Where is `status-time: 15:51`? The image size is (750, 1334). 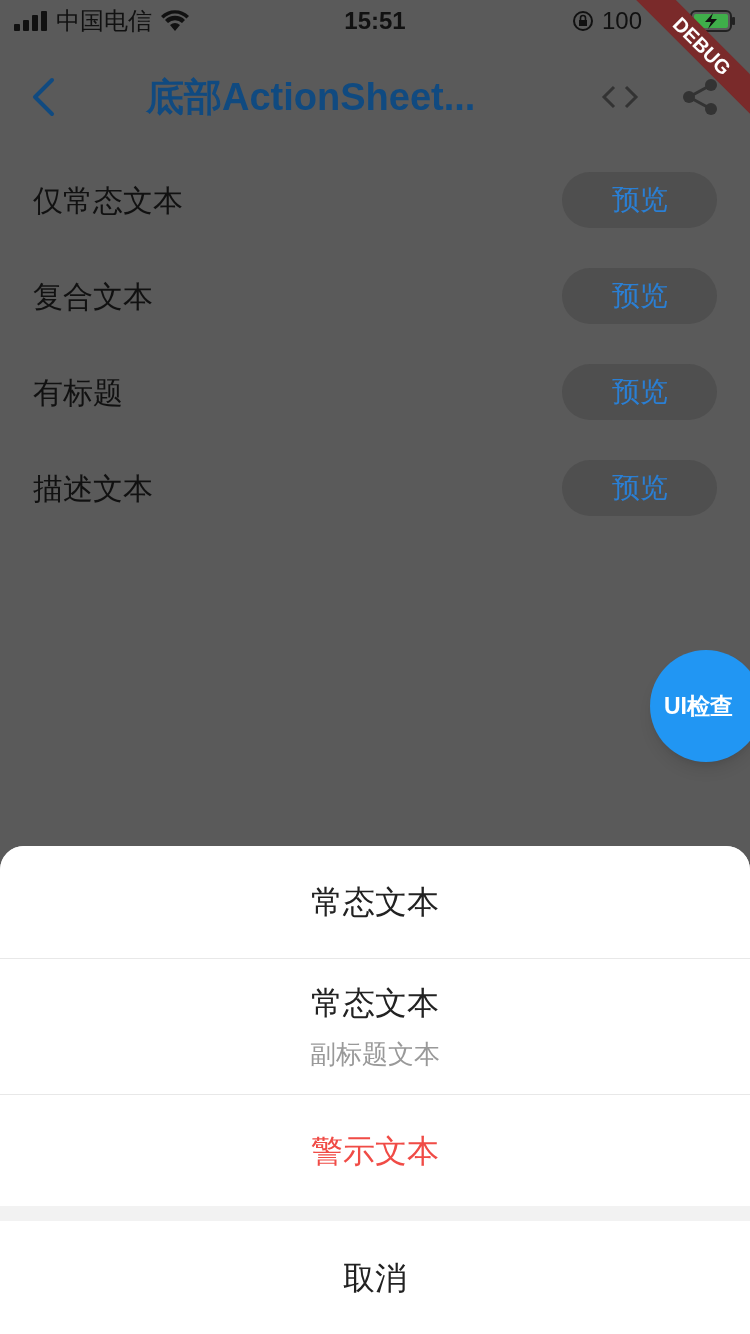
status-time: 15:51 is located at coordinates (375, 21).